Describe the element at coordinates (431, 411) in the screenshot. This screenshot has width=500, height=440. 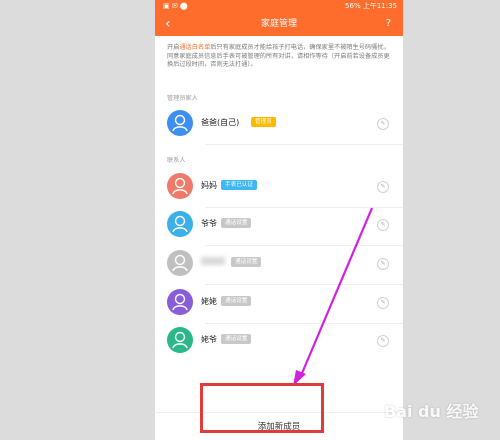
I see `watermark: Bai du 经验` at that location.